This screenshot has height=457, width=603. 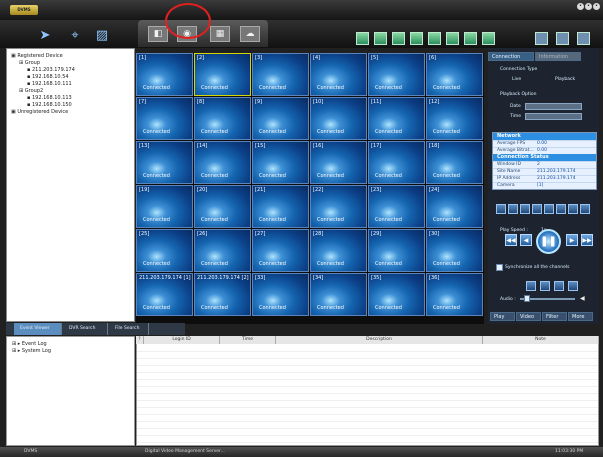 I want to click on close-button: •, so click(x=596, y=6).